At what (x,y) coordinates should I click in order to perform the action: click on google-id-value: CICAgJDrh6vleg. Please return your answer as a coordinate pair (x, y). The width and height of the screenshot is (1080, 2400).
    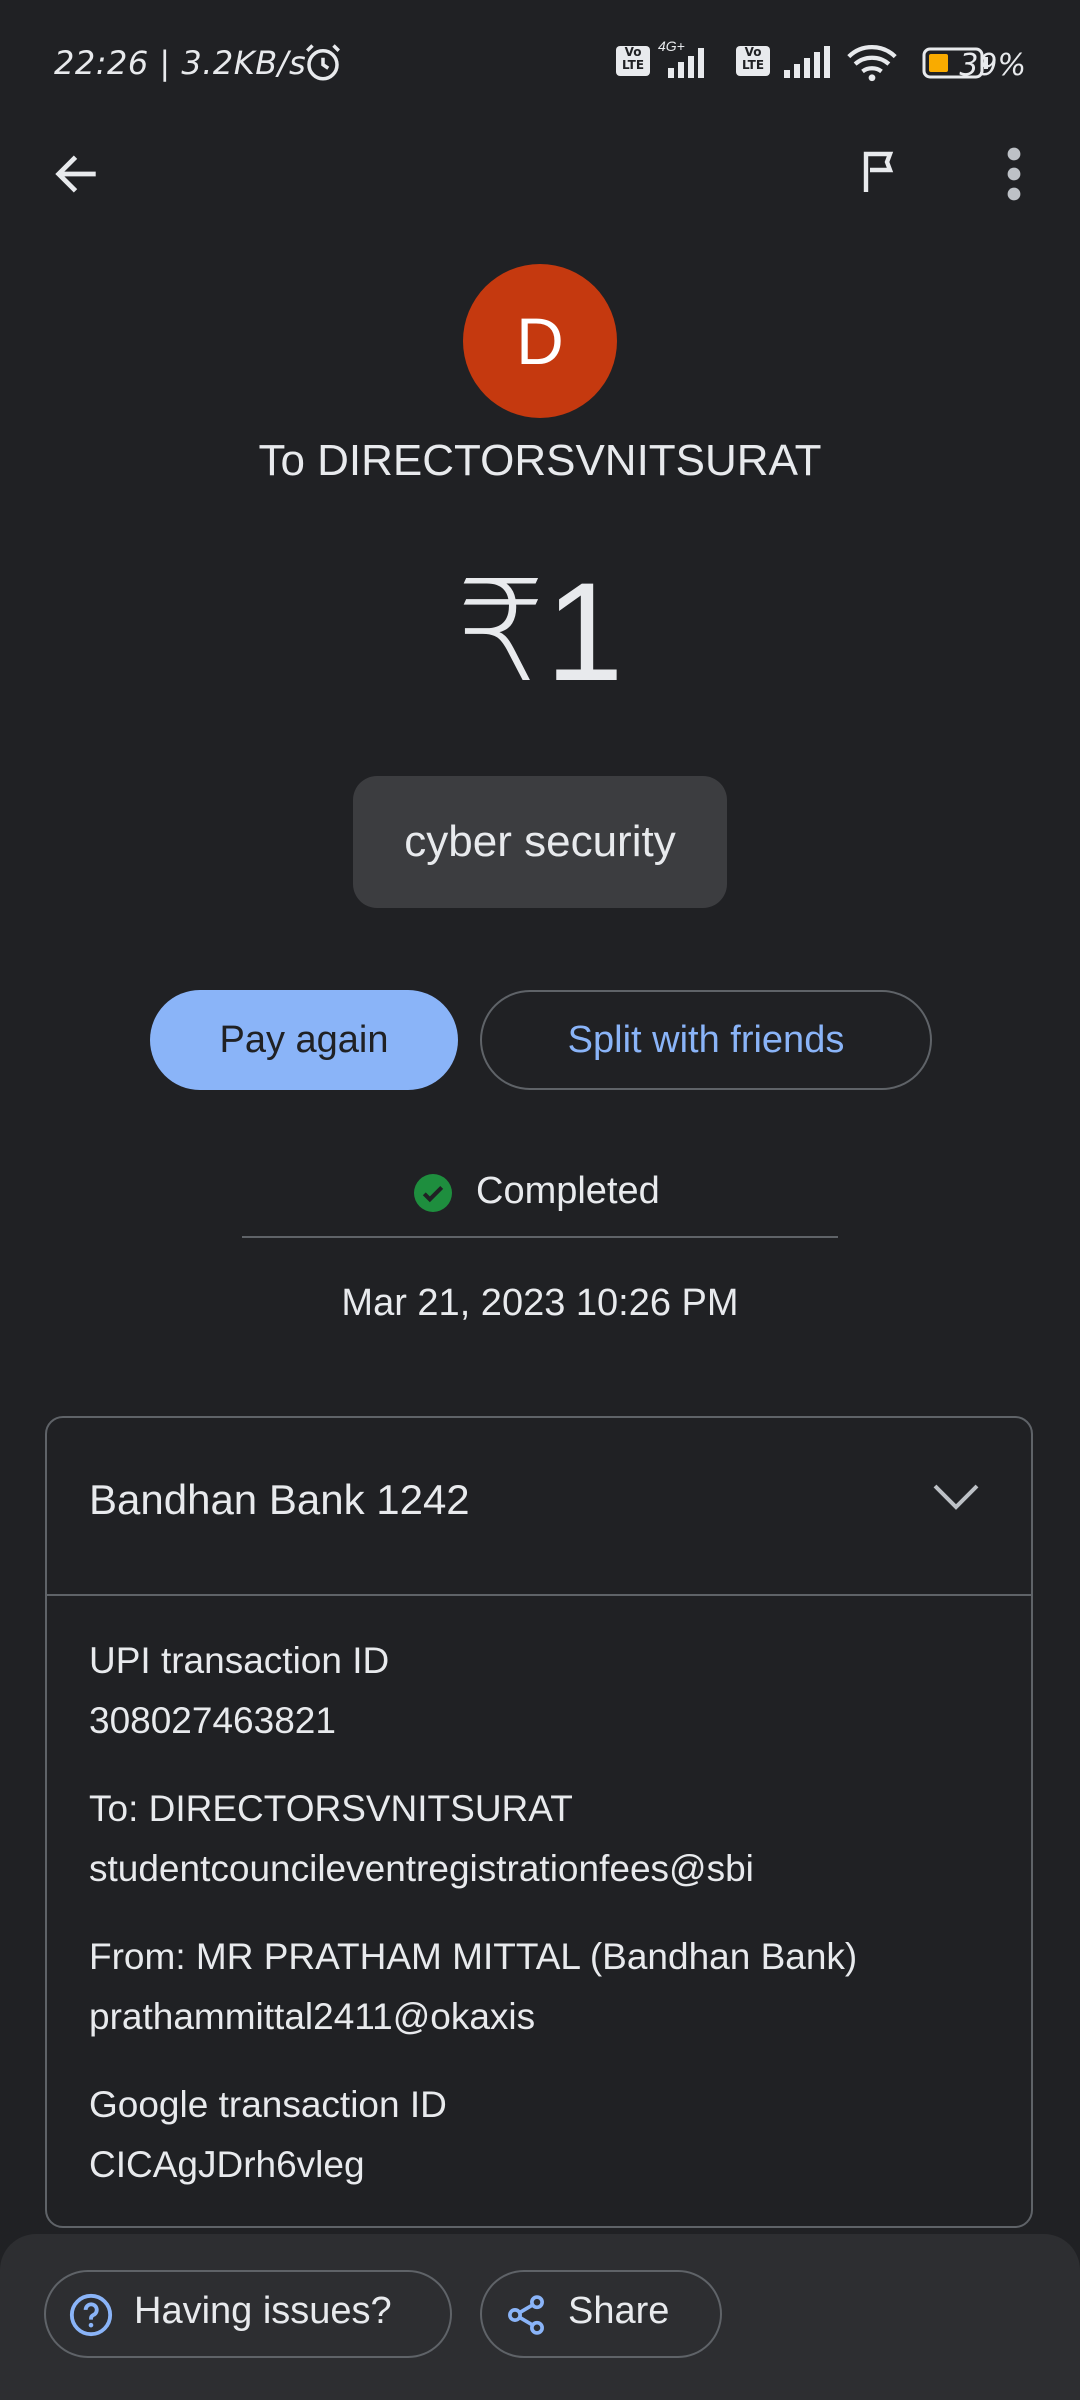
    Looking at the image, I should click on (227, 2164).